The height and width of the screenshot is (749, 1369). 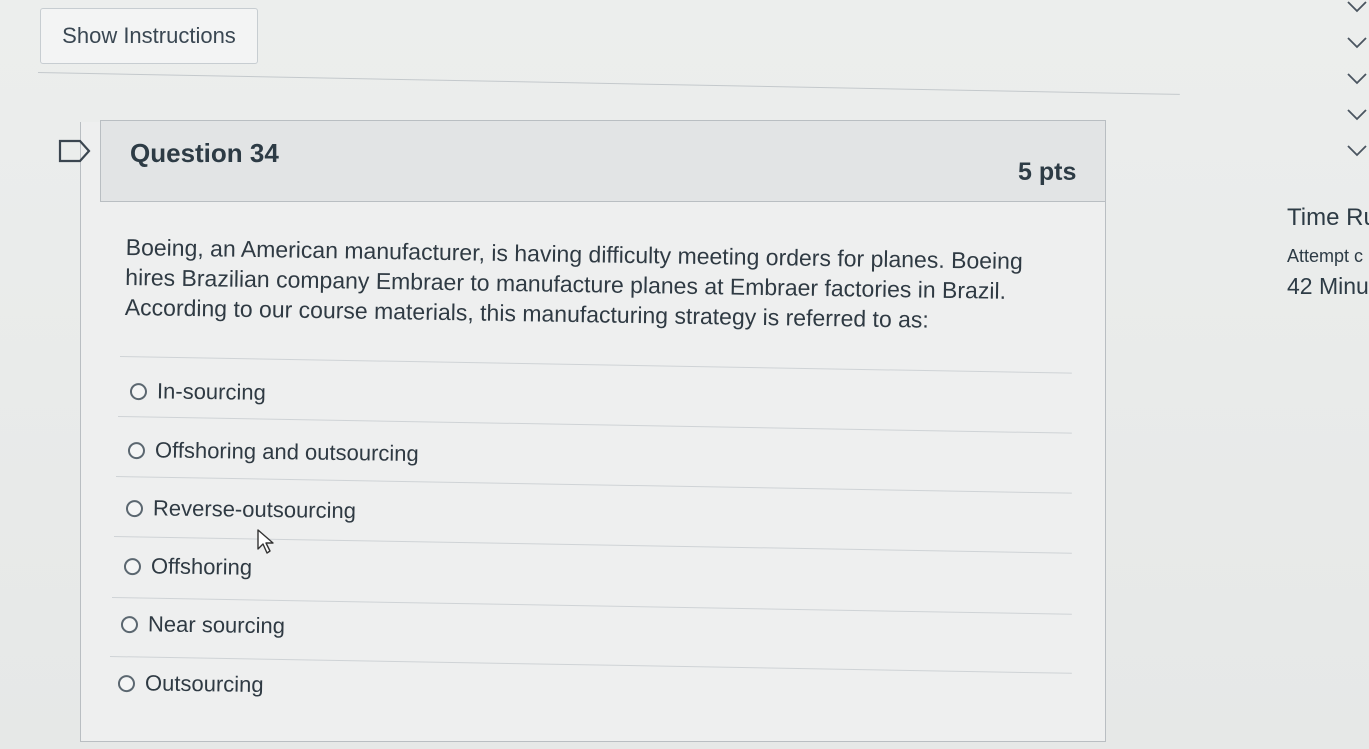 I want to click on attempt-due-label: Attempt c, so click(x=1325, y=256).